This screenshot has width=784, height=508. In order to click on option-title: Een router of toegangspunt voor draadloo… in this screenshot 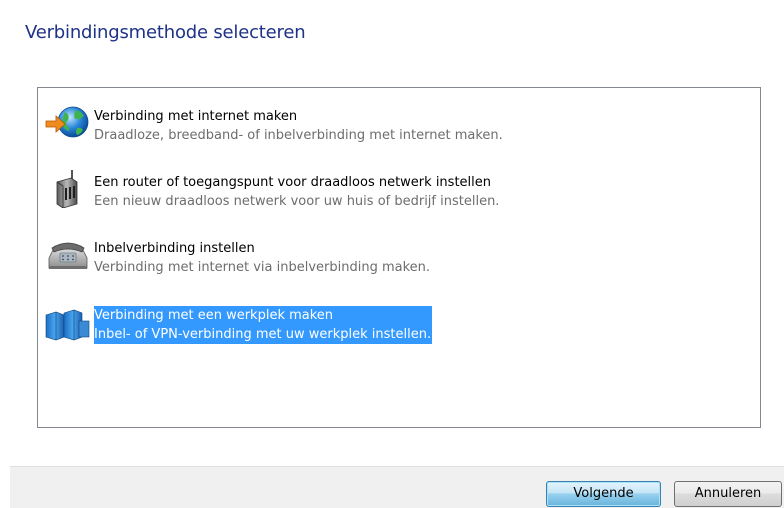, I will do `click(292, 182)`.